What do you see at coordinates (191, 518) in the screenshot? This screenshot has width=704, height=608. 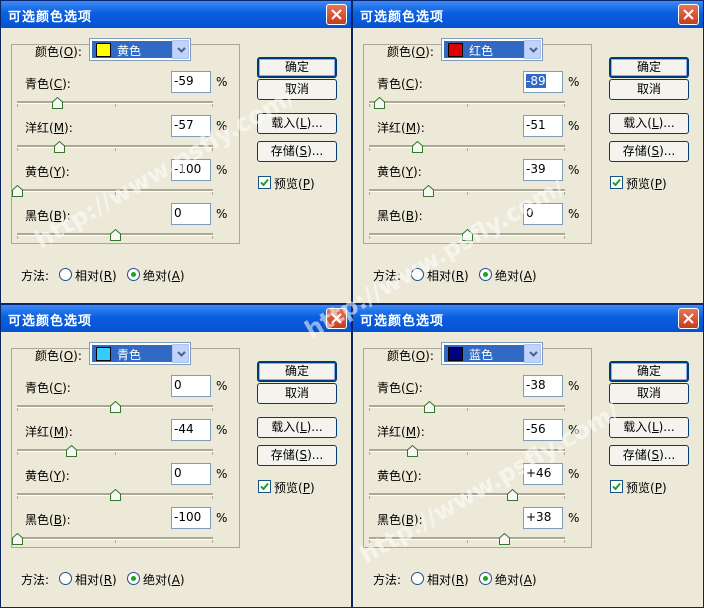 I see `black-value-field: -100` at bounding box center [191, 518].